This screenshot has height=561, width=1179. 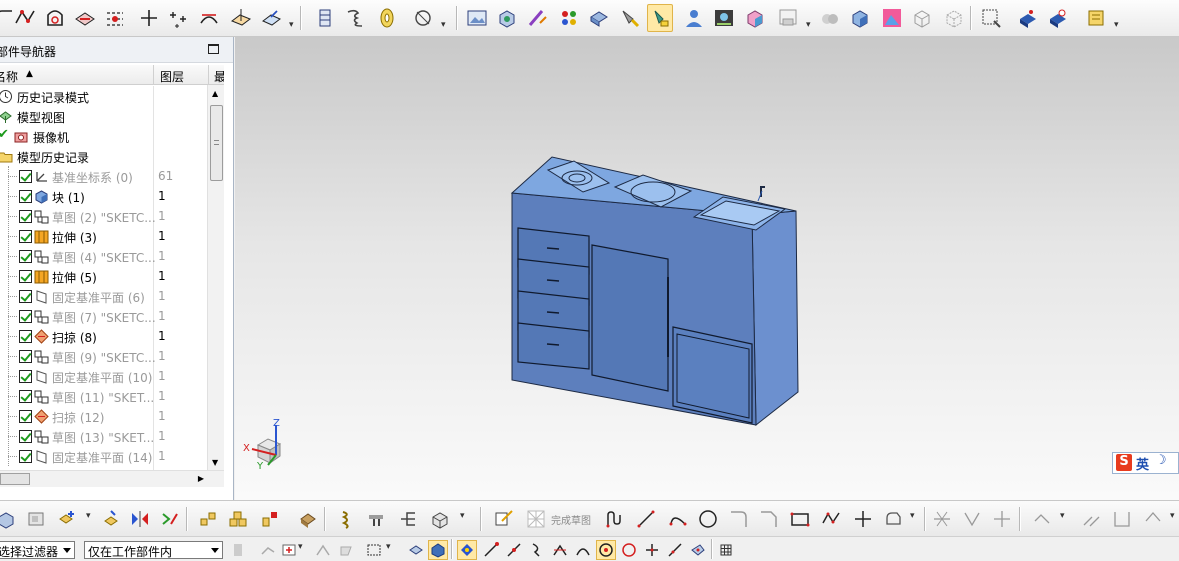 I want to click on finish-sketch-icon, so click(x=536, y=519).